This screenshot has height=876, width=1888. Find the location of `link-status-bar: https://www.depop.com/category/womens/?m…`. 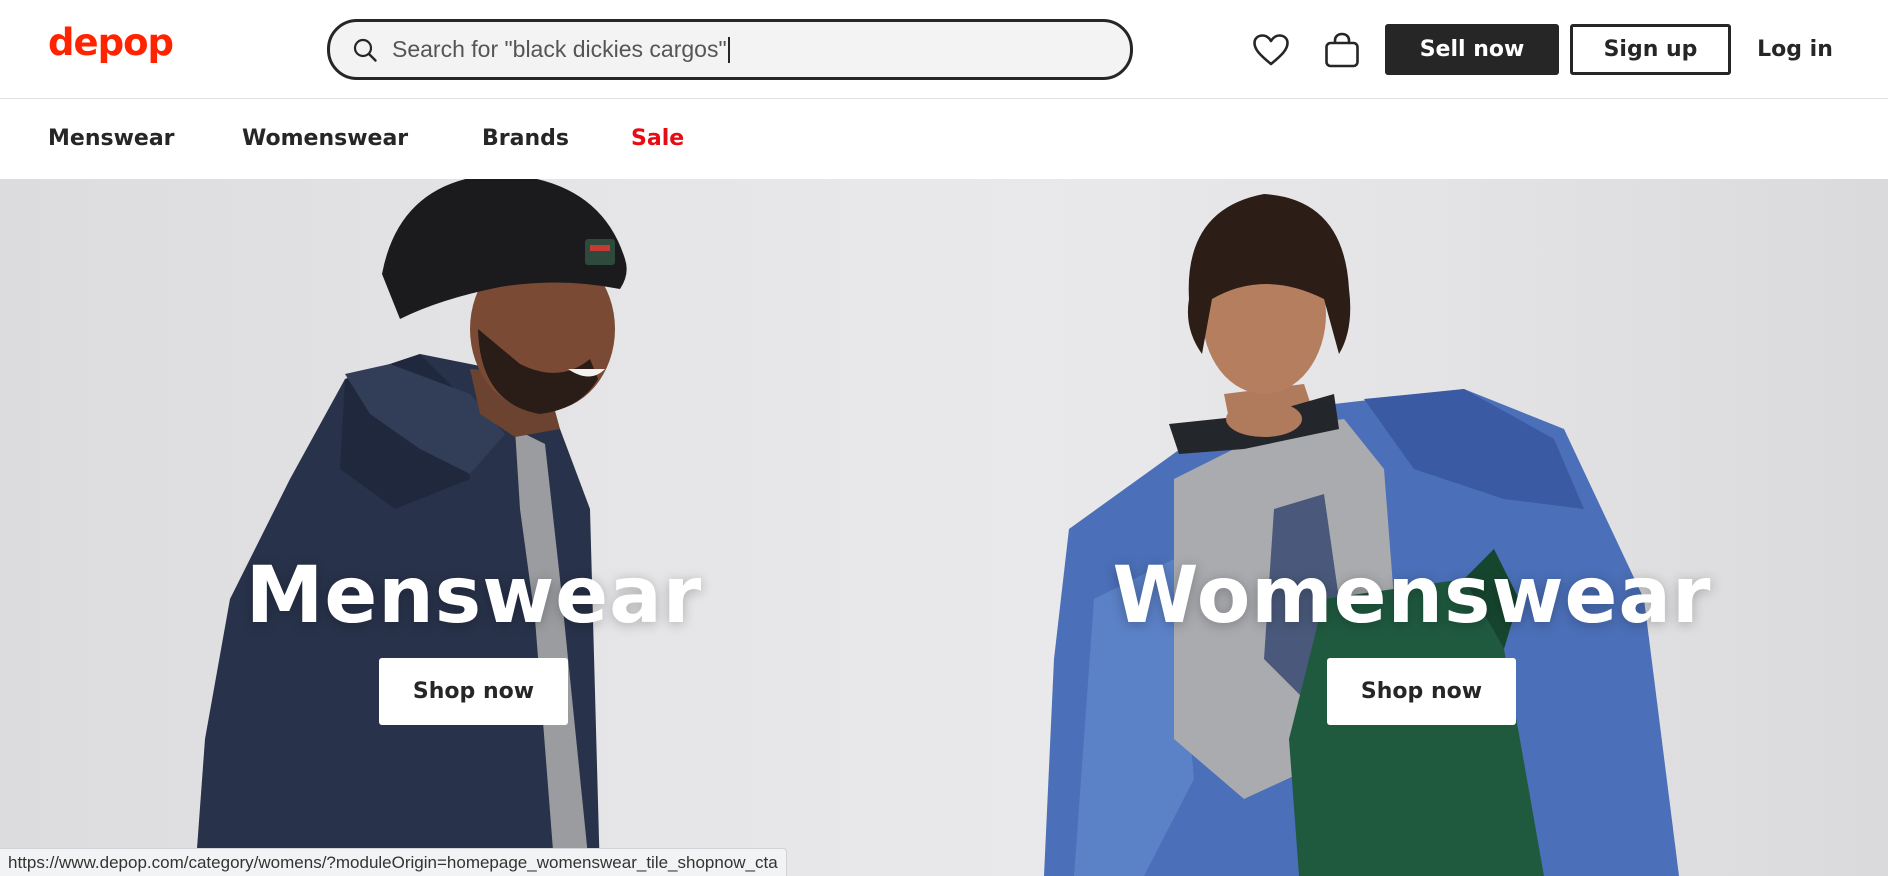

link-status-bar: https://www.depop.com/category/womens/?m… is located at coordinates (393, 862).